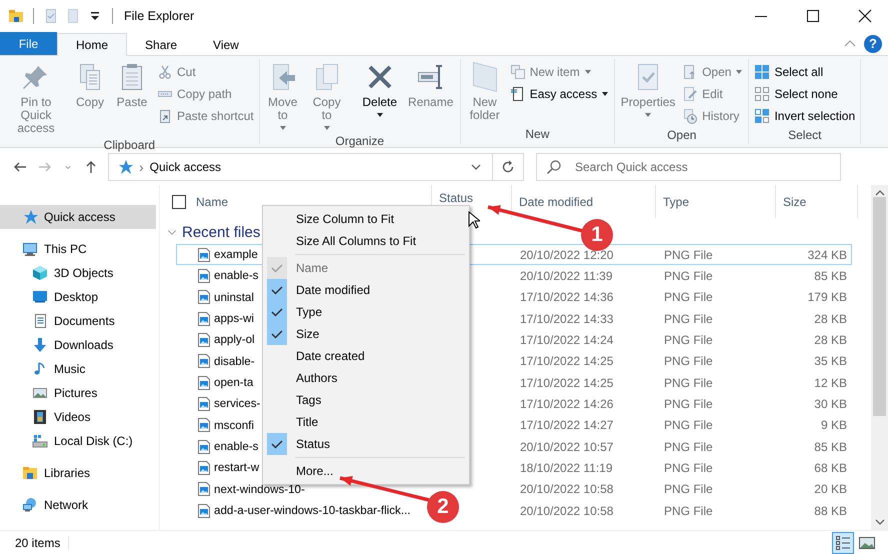 The image size is (888, 554). I want to click on nav-item: Desktop, so click(78, 297).